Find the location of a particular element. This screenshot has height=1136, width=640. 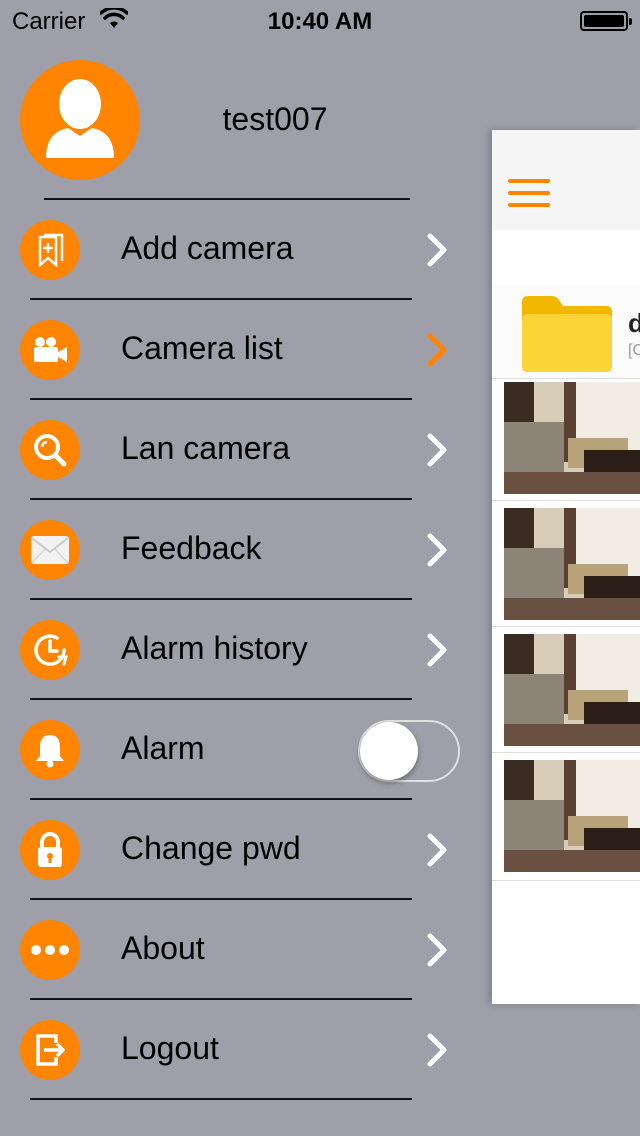

logout-icon is located at coordinates (50, 1050).